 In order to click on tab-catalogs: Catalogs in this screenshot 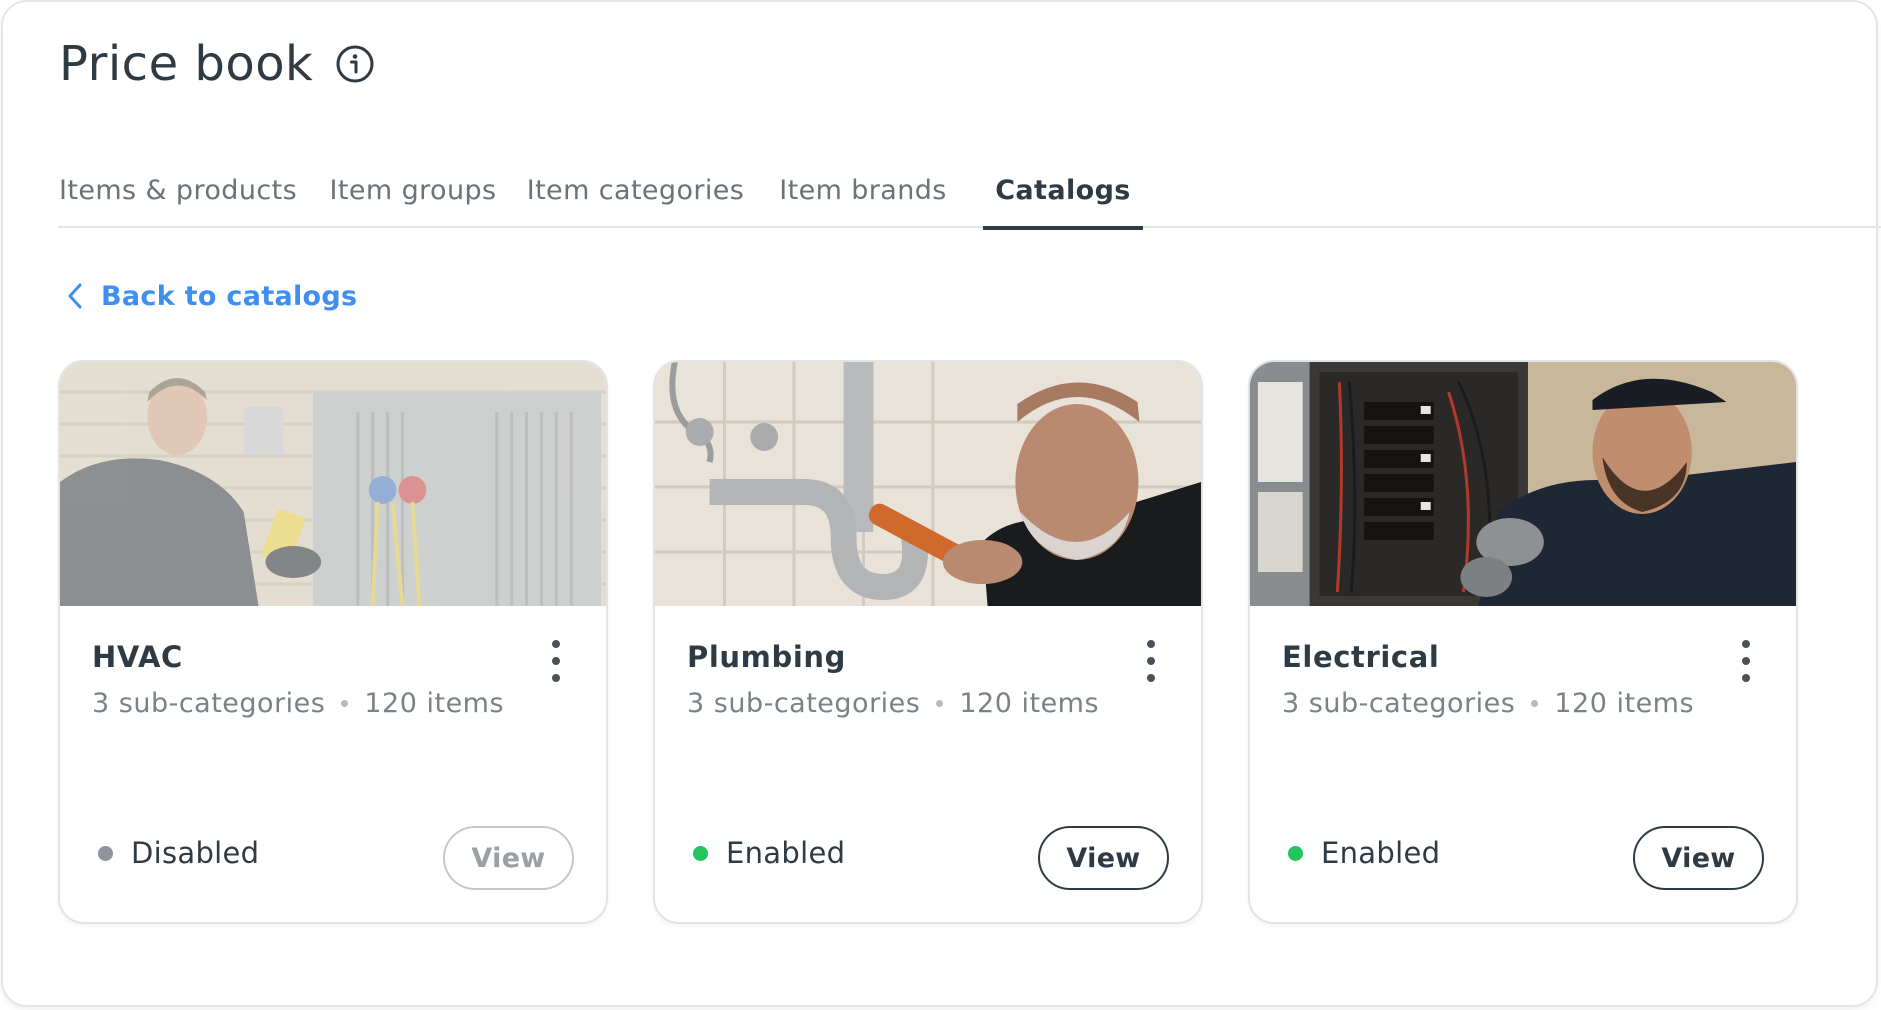, I will do `click(1063, 191)`.